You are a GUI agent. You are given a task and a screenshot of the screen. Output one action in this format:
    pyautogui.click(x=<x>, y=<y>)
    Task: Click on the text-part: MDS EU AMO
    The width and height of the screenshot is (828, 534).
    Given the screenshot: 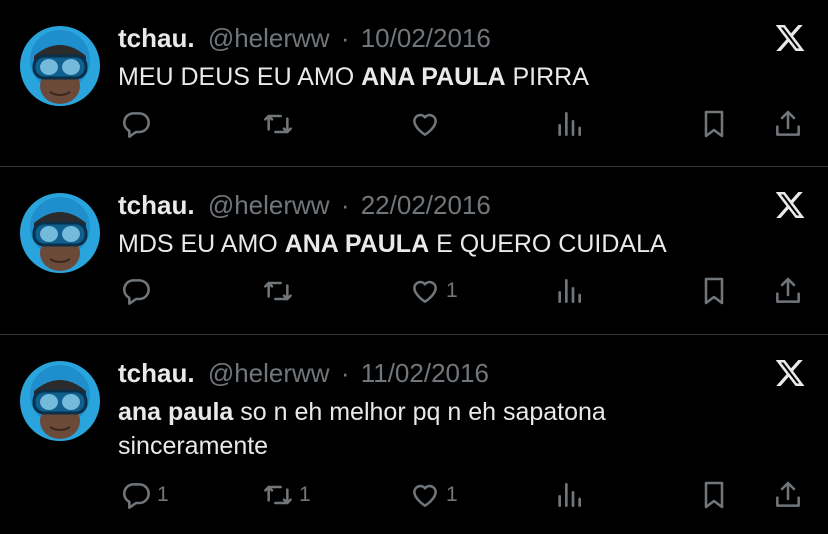 What is the action you would take?
    pyautogui.click(x=201, y=244)
    